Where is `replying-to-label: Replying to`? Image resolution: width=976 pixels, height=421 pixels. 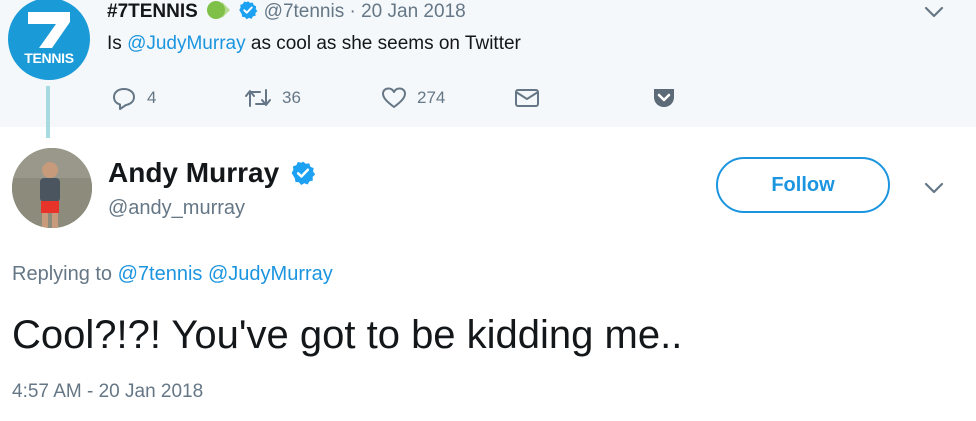
replying-to-label: Replying to is located at coordinates (62, 274).